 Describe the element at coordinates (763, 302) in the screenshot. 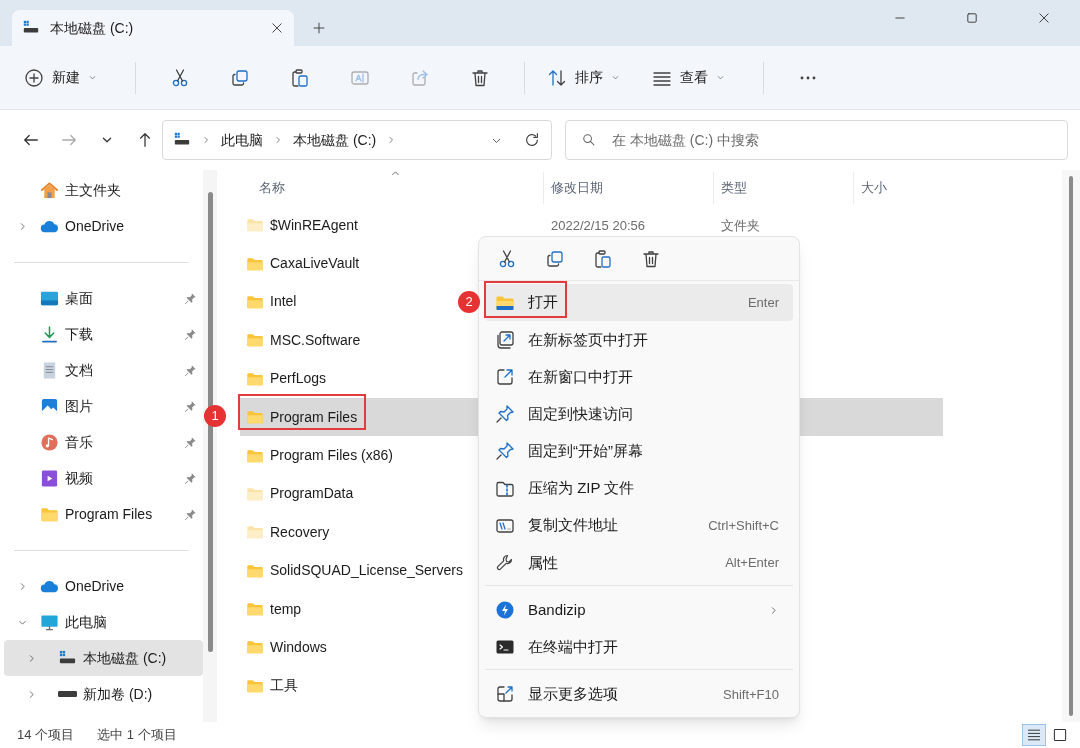

I see `shortcut-text: Enter` at that location.